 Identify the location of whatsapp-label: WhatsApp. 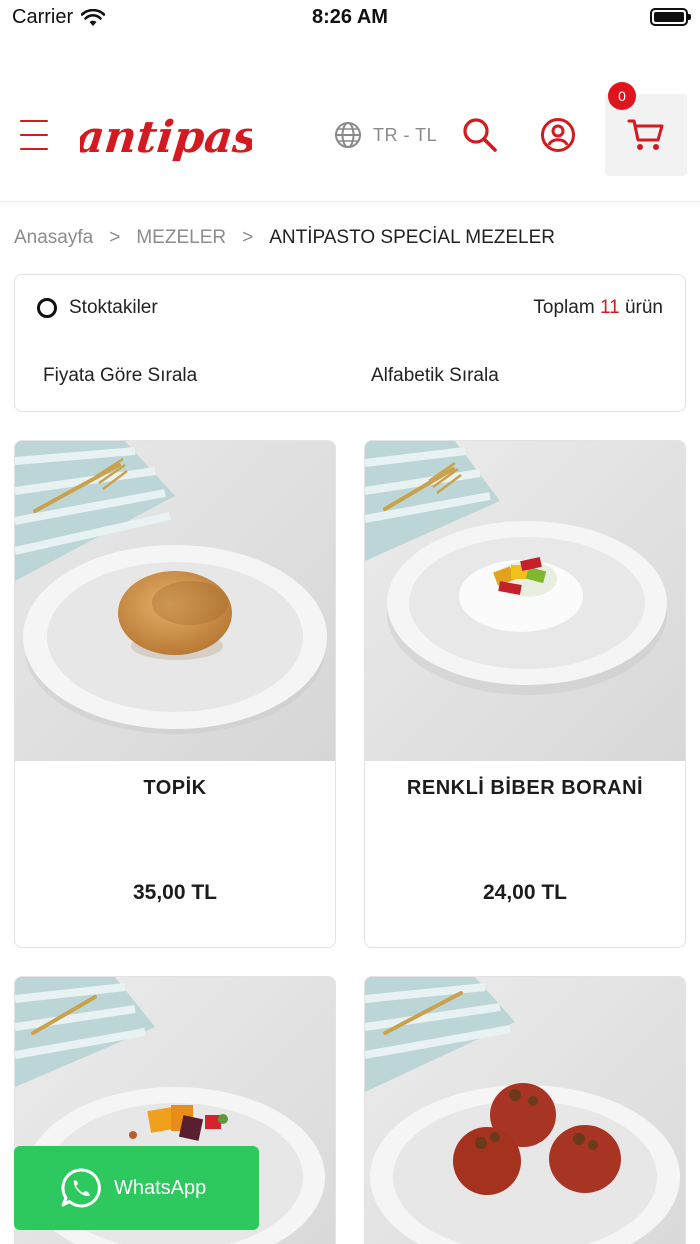
(160, 1187).